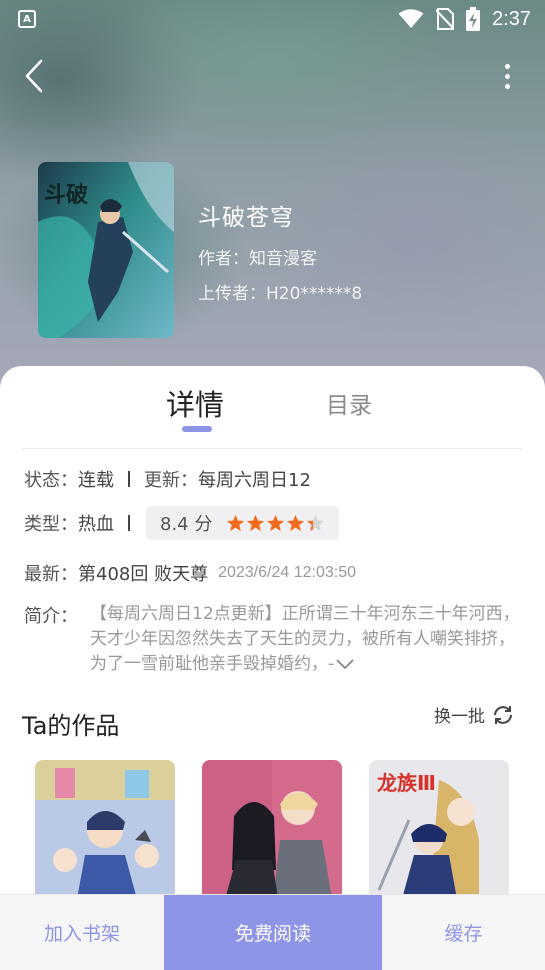 The height and width of the screenshot is (970, 545). Describe the element at coordinates (66, 195) in the screenshot. I see `svg-text: 斗破` at that location.